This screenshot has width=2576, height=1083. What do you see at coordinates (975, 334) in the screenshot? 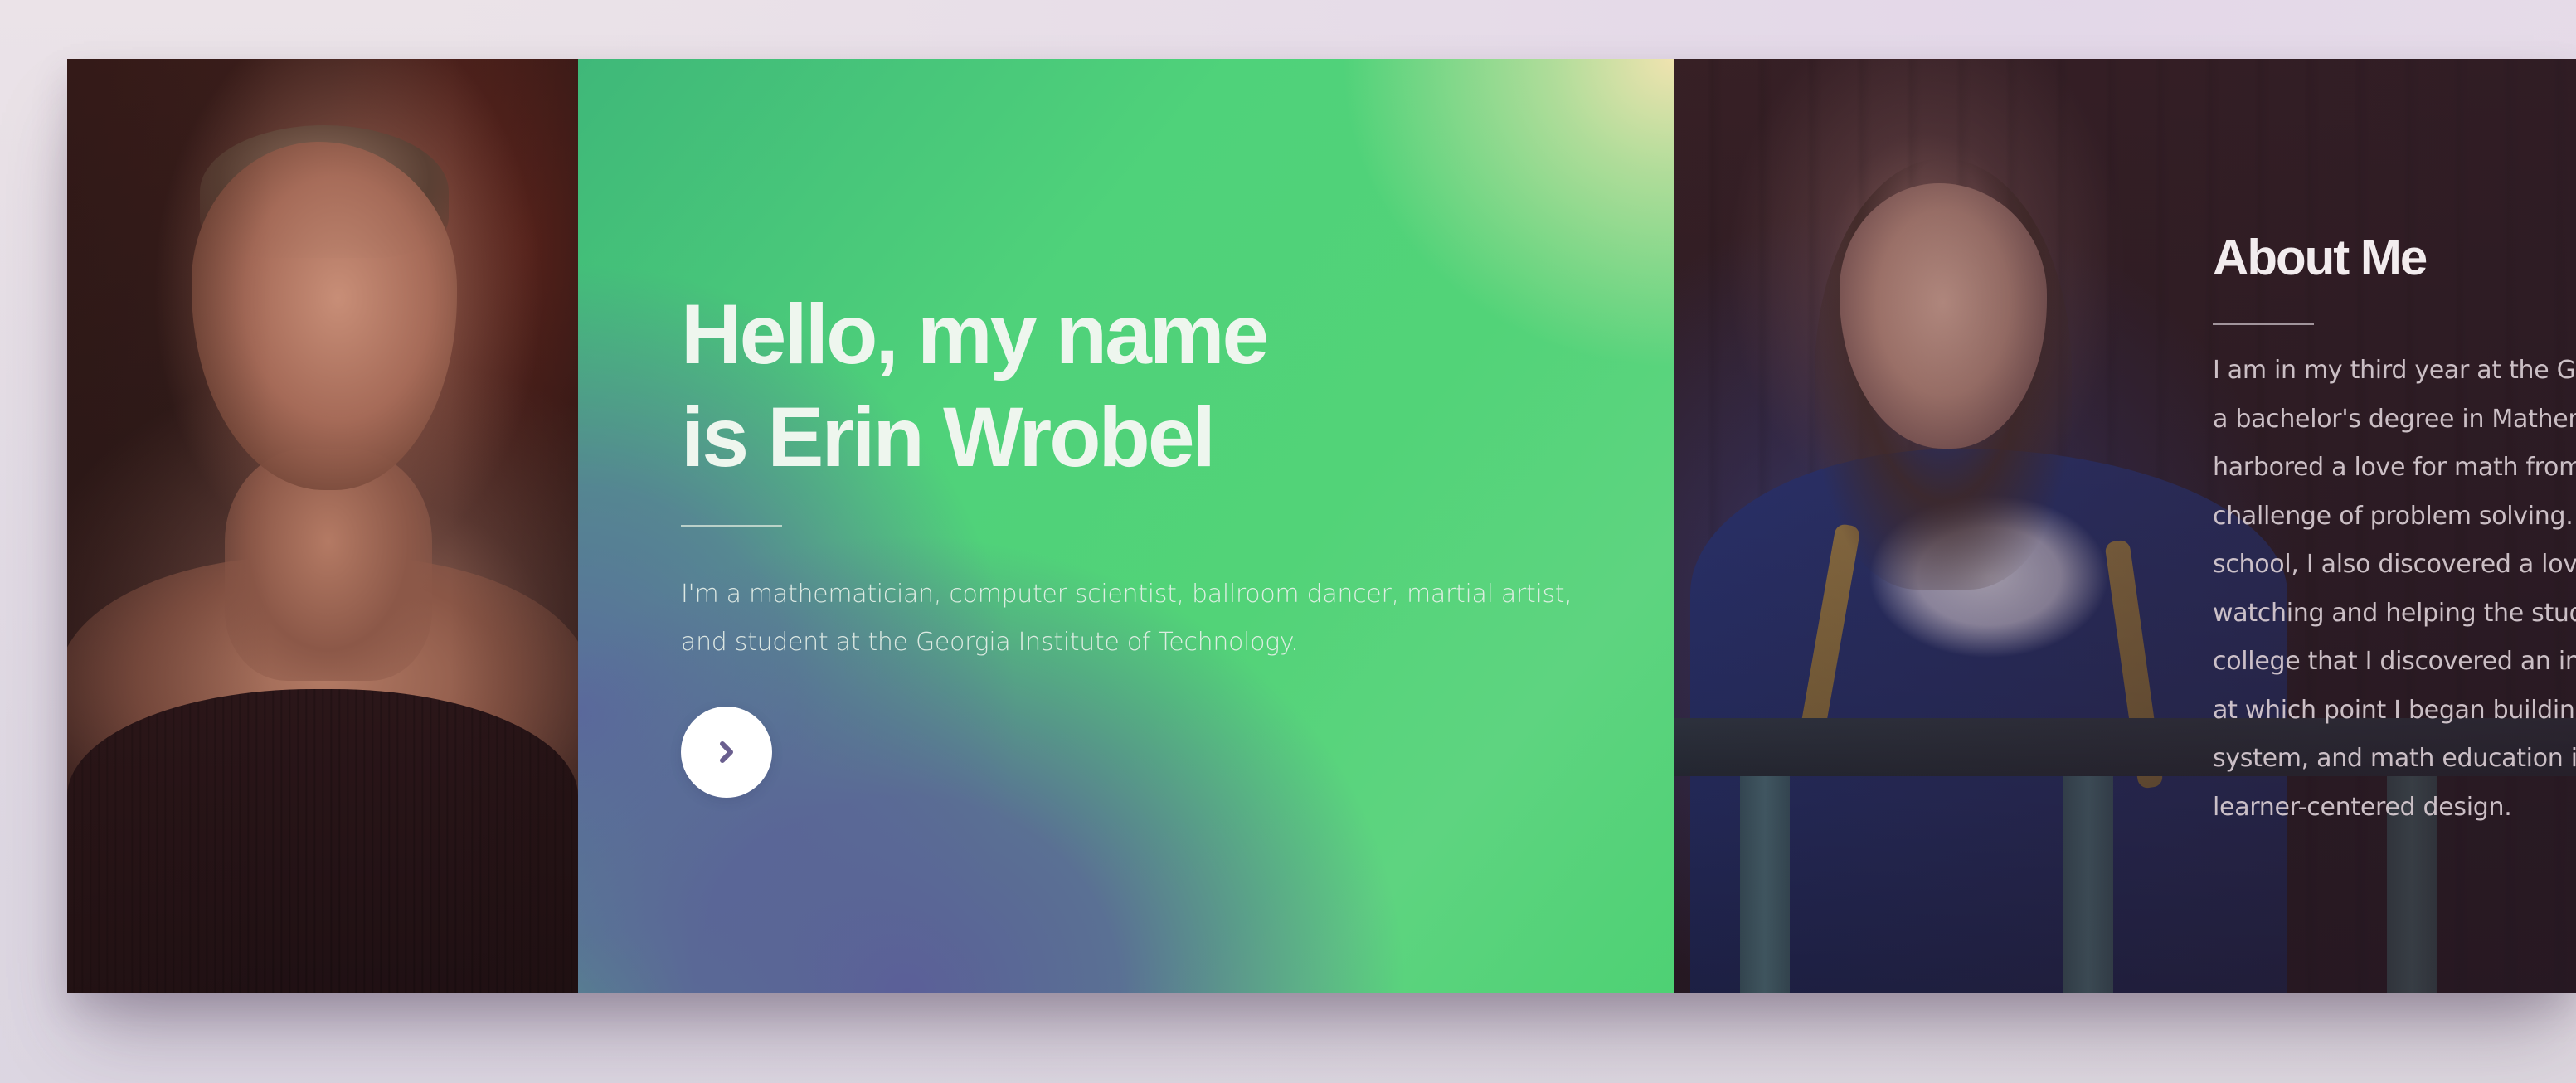
I see `hero-title-line-1: Hello, my name` at bounding box center [975, 334].